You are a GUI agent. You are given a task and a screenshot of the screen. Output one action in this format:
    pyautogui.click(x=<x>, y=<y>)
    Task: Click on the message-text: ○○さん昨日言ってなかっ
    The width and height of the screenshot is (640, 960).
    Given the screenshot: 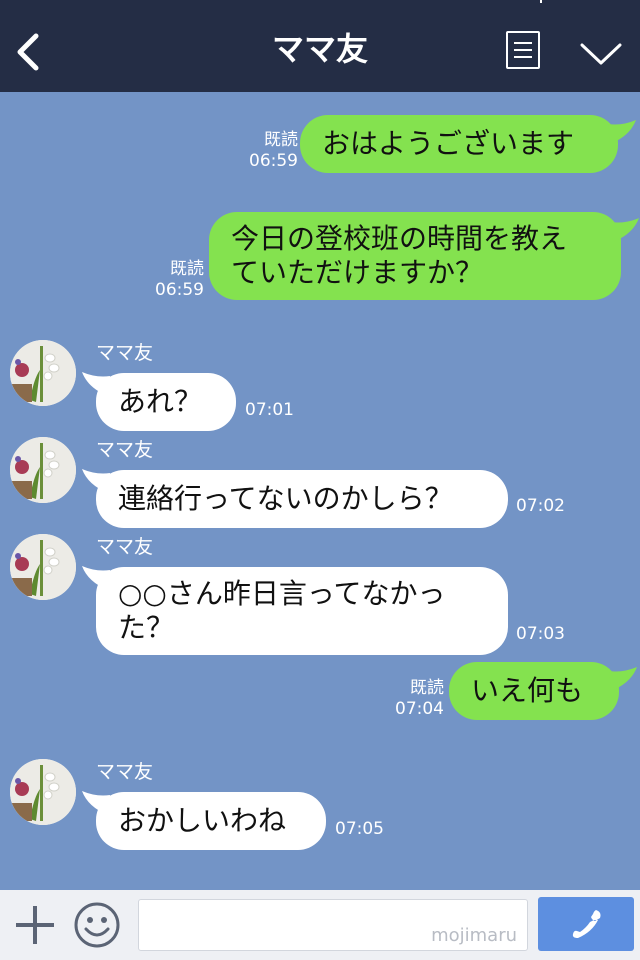 What is the action you would take?
    pyautogui.click(x=282, y=593)
    